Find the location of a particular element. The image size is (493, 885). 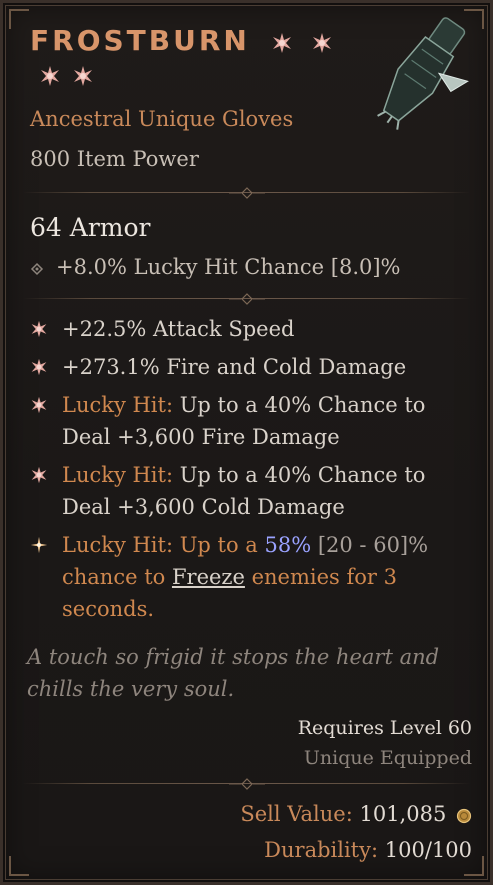

item-power: 800 Item Power is located at coordinates (114, 159).